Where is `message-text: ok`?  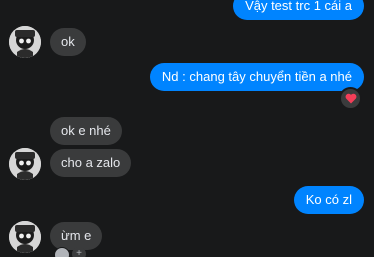
message-text: ok is located at coordinates (68, 41).